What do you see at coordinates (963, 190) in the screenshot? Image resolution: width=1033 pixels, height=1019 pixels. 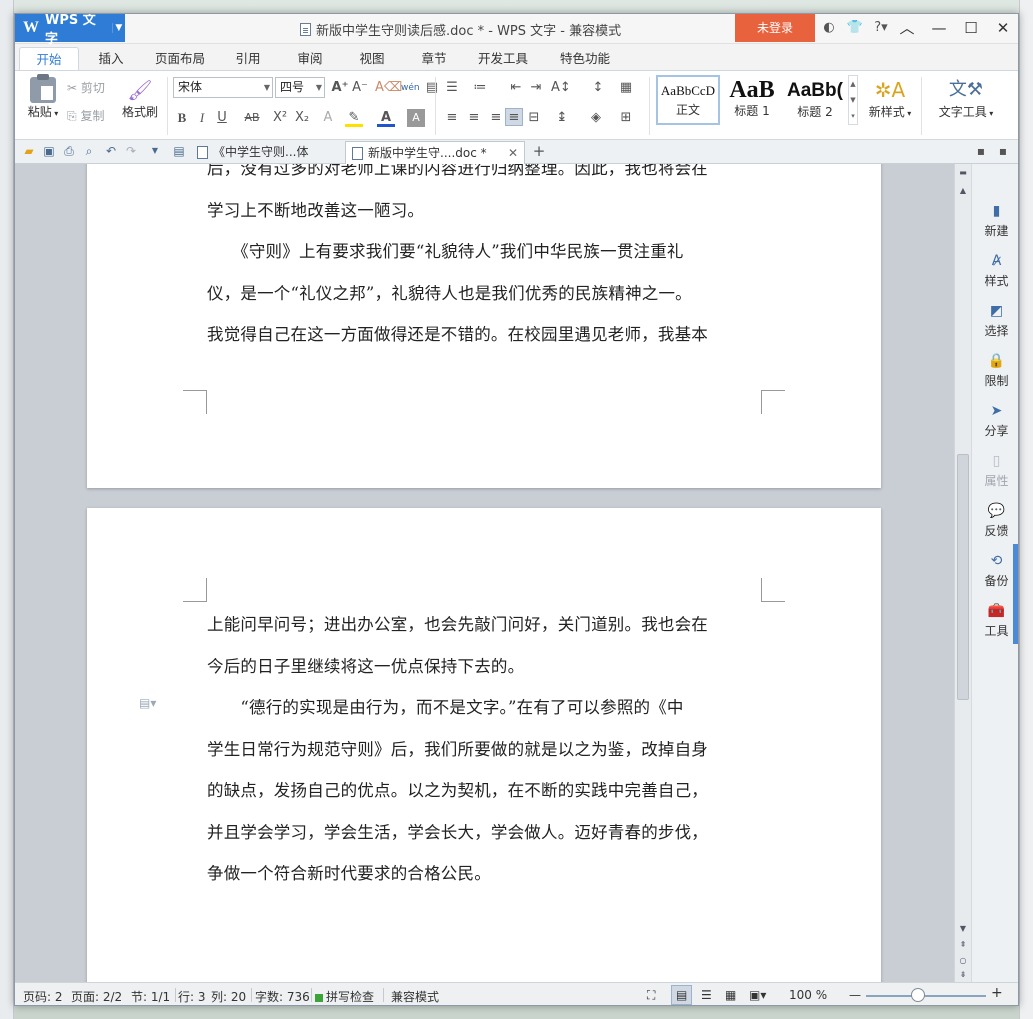 I see `scroll-up-icon: ▲` at bounding box center [963, 190].